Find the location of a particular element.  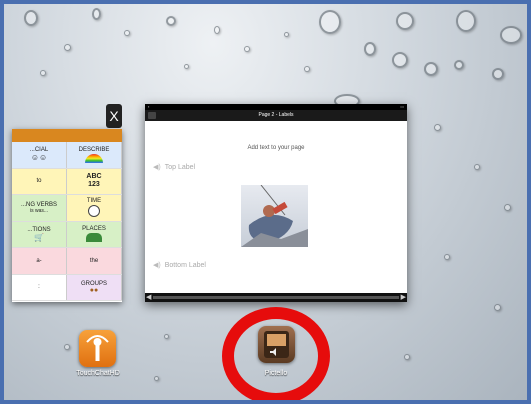

grid-row: to ABC 123 is located at coordinates (67, 181).